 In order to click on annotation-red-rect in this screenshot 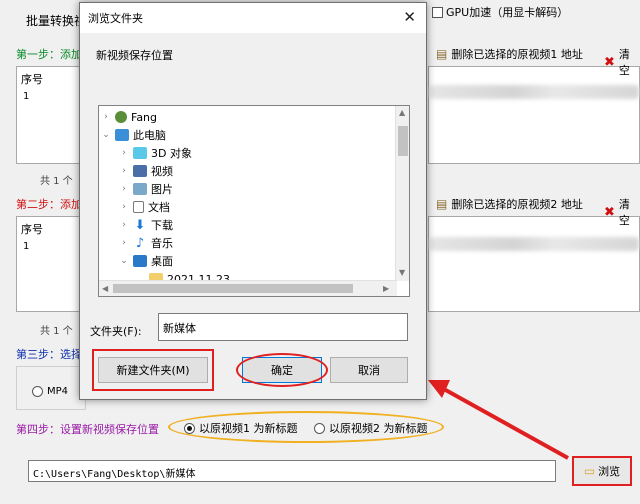, I will do `click(153, 370)`.